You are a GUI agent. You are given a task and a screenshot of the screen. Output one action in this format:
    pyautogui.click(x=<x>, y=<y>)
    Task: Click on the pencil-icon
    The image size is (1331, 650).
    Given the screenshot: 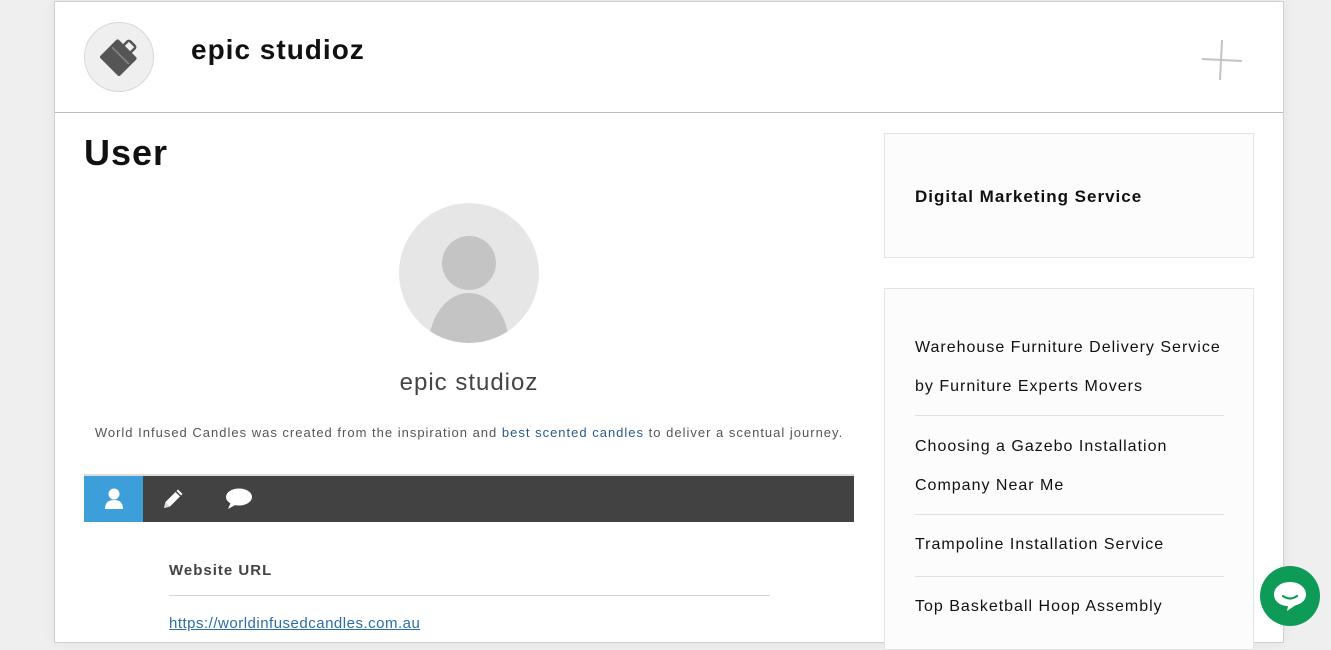 What is the action you would take?
    pyautogui.click(x=172, y=498)
    